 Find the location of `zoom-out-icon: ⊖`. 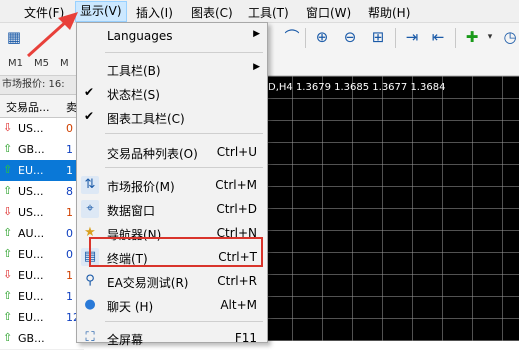

zoom-out-icon: ⊖ is located at coordinates (350, 37).